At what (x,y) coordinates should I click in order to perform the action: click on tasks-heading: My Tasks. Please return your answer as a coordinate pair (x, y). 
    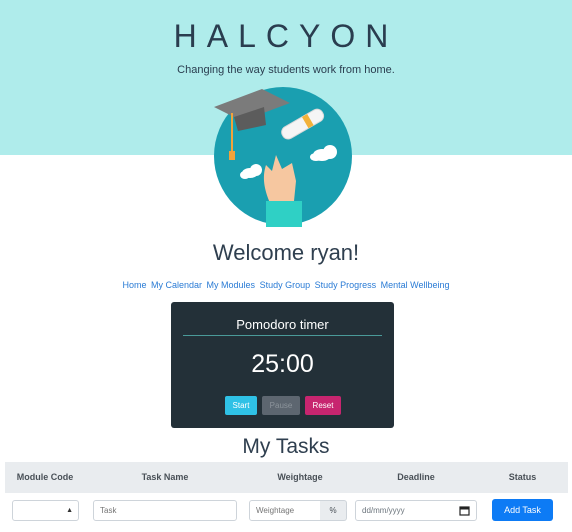
    Looking at the image, I should click on (286, 446).